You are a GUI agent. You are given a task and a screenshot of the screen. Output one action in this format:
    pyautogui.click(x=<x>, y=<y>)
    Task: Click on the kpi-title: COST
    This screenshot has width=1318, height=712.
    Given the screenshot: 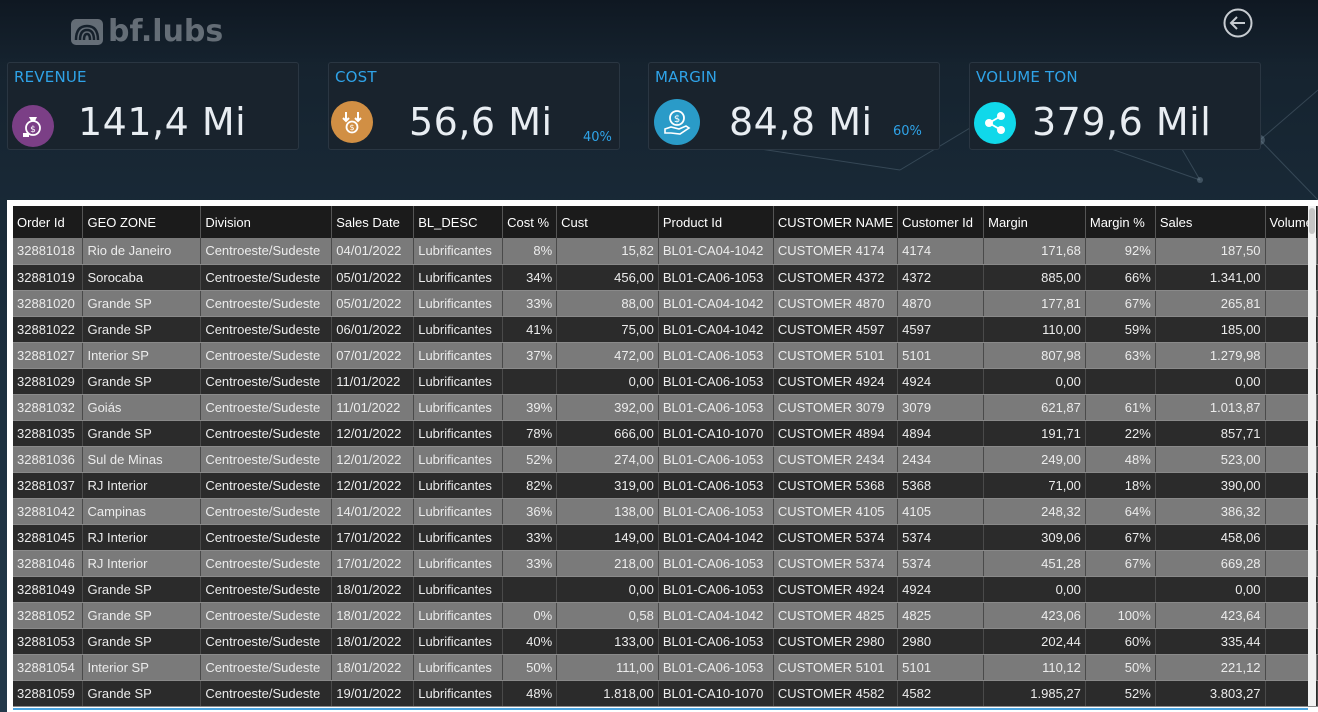 What is the action you would take?
    pyautogui.click(x=356, y=77)
    